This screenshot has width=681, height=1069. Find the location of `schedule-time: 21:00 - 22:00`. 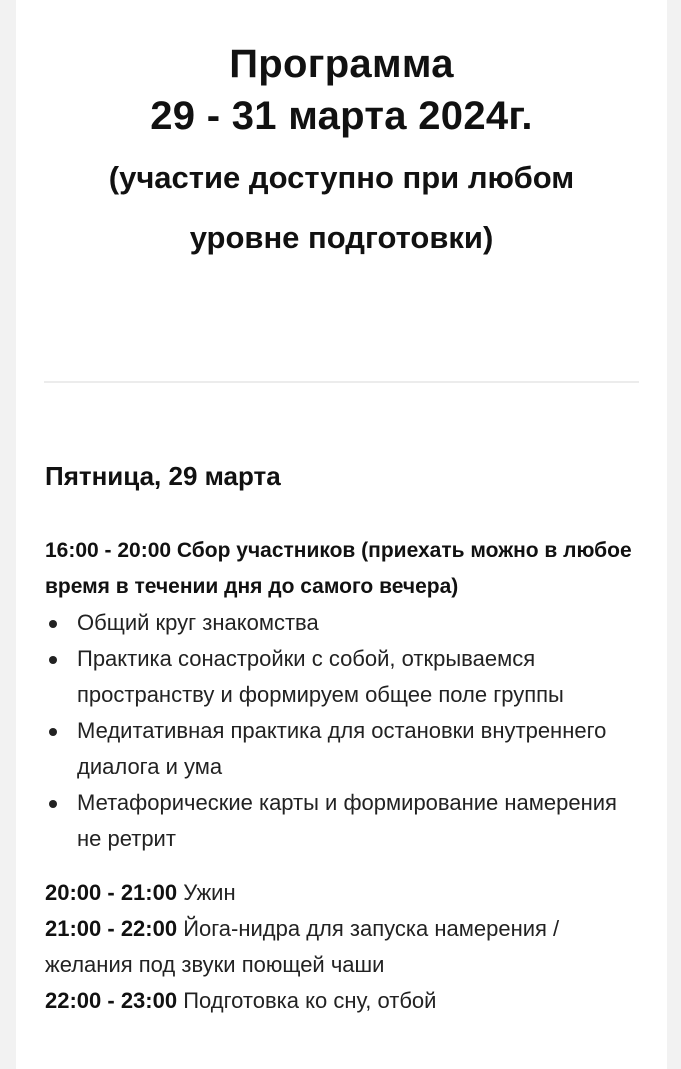

schedule-time: 21:00 - 22:00 is located at coordinates (111, 928).